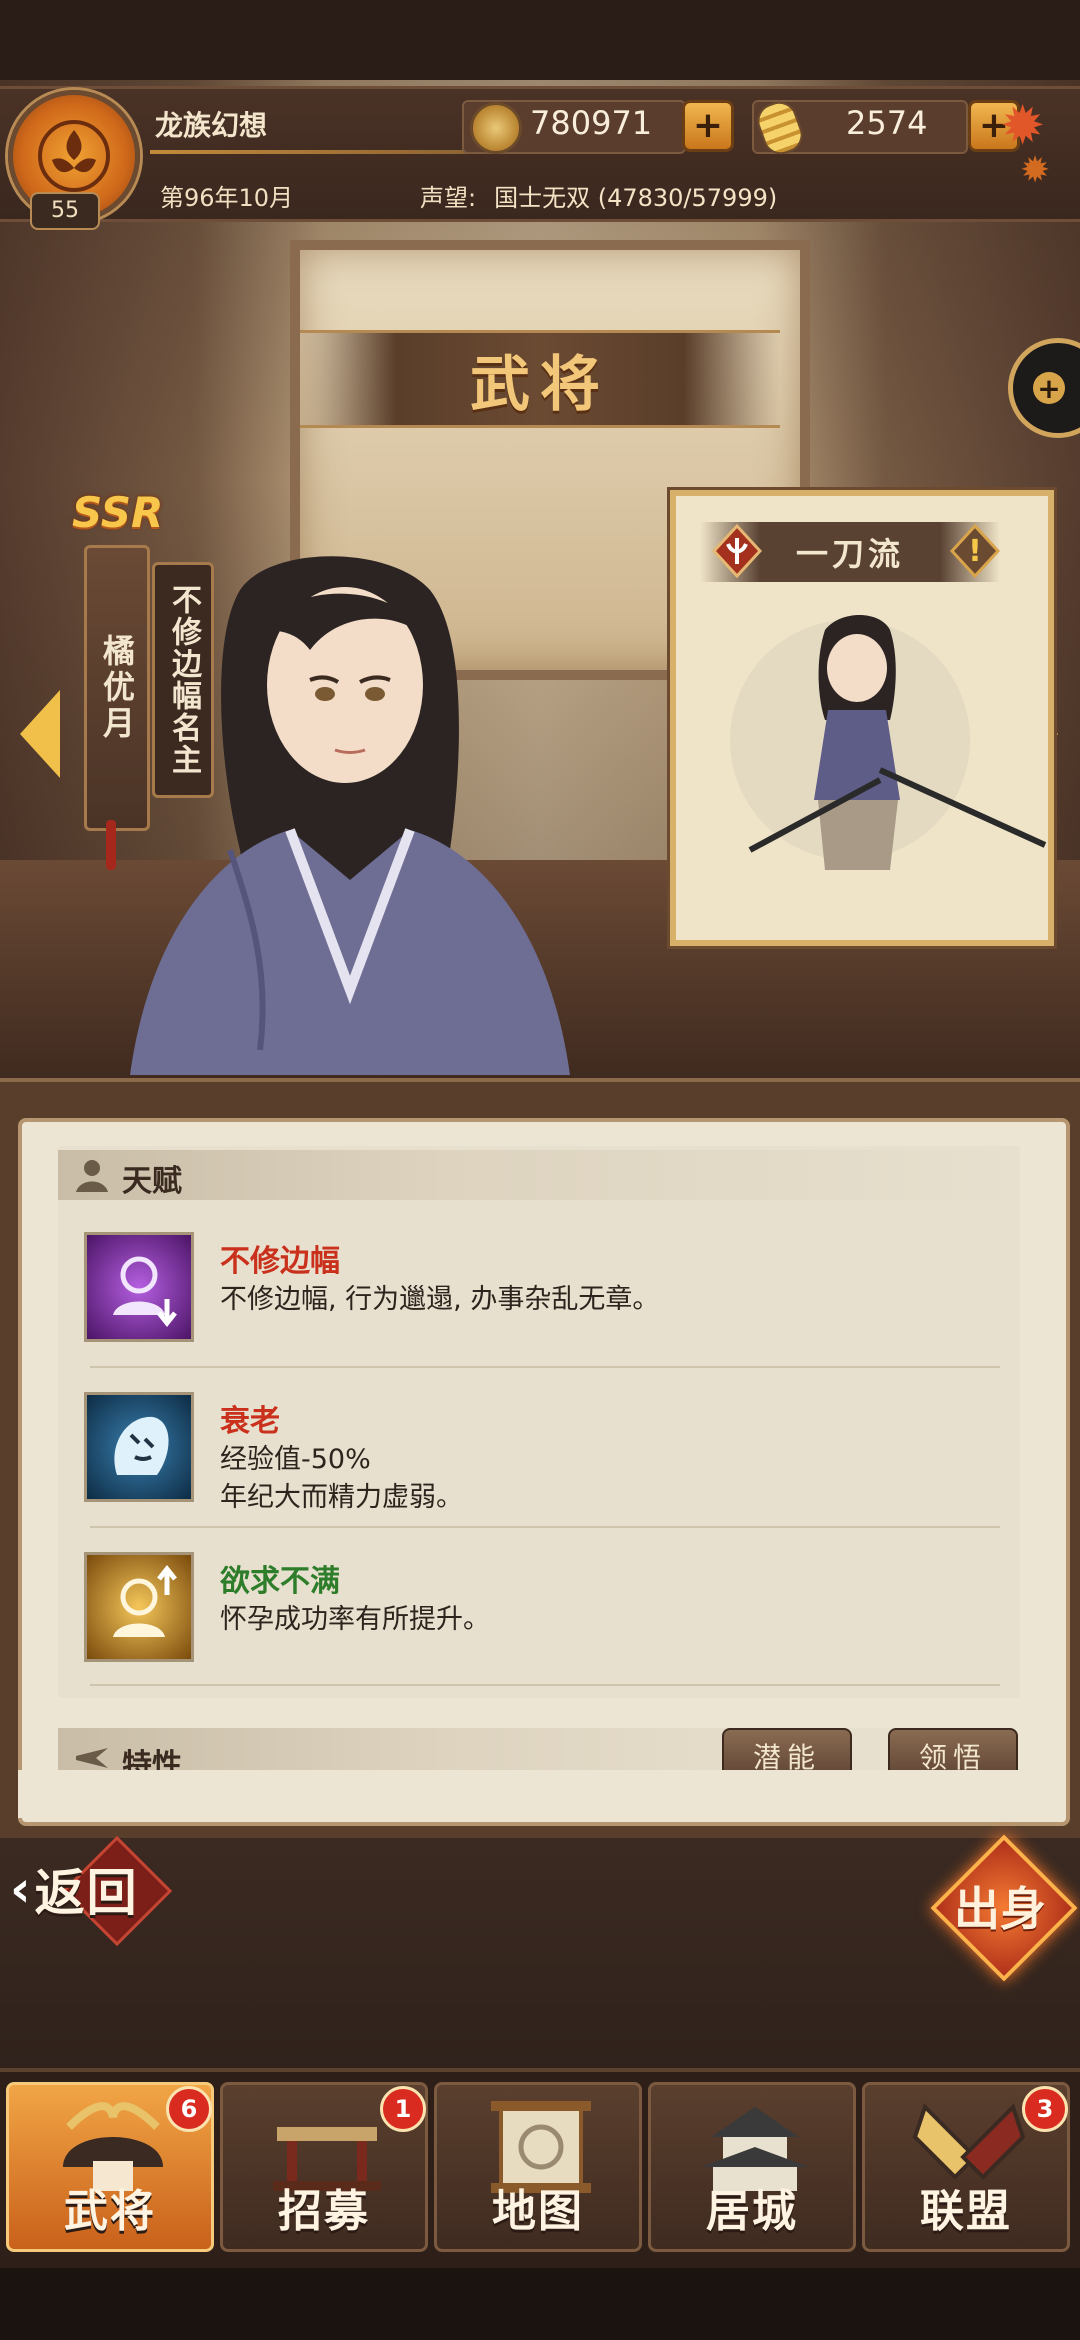  Describe the element at coordinates (227, 198) in the screenshot. I see `game-date: 第96年10月` at that location.